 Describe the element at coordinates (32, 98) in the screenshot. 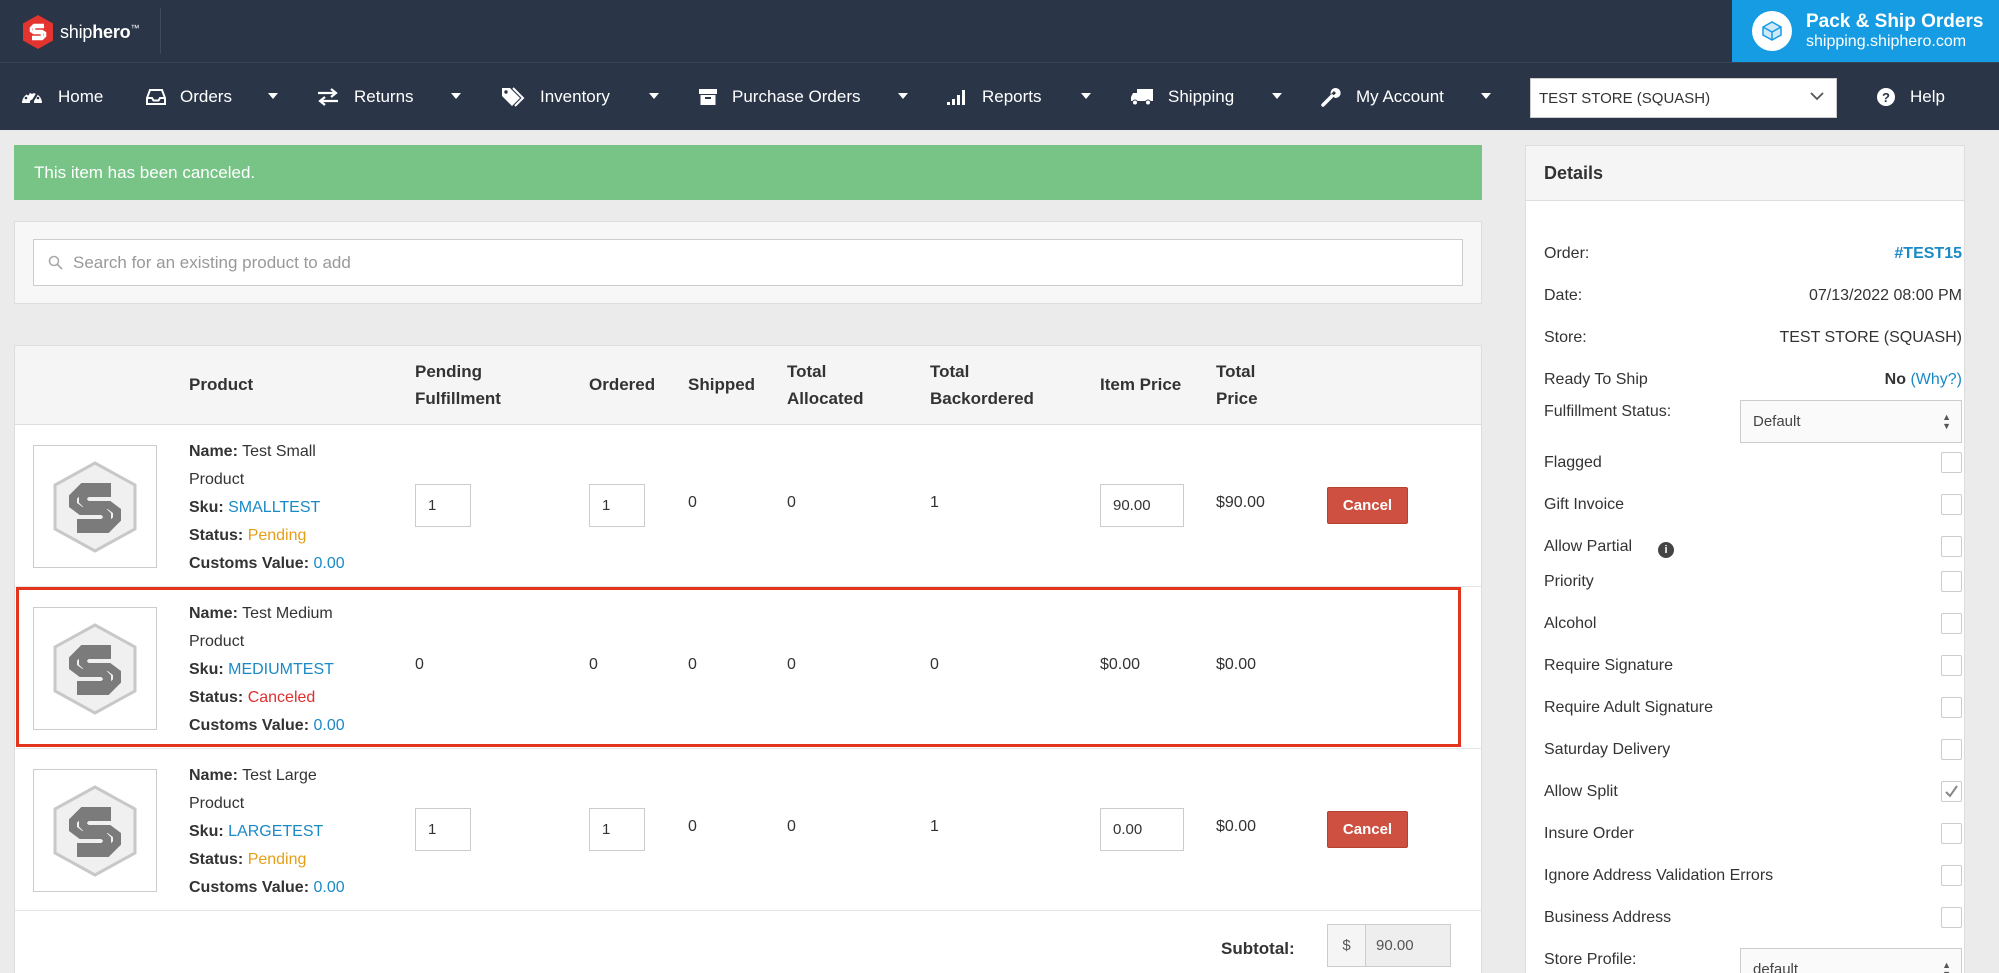

I see `dashboard-icon` at that location.